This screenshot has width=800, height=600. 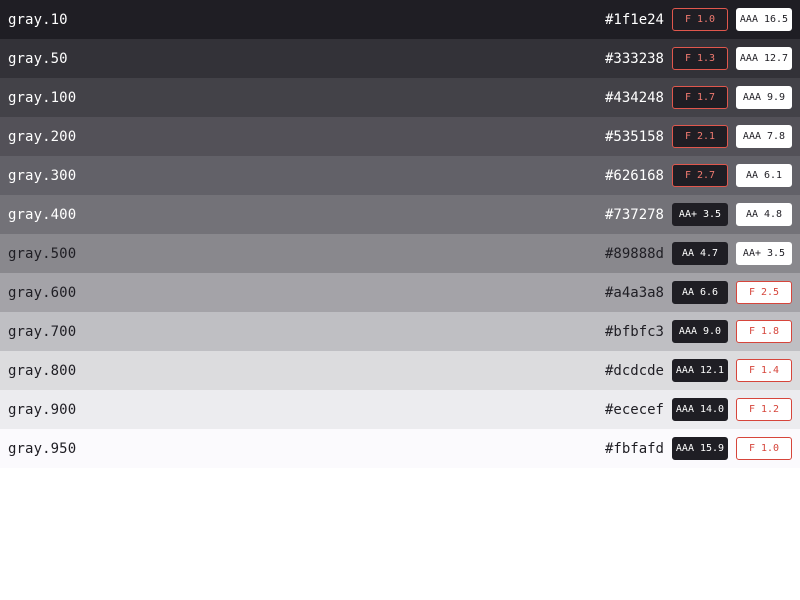 What do you see at coordinates (700, 331) in the screenshot?
I see `contrast-badge-on-dark: AAA 9.0` at bounding box center [700, 331].